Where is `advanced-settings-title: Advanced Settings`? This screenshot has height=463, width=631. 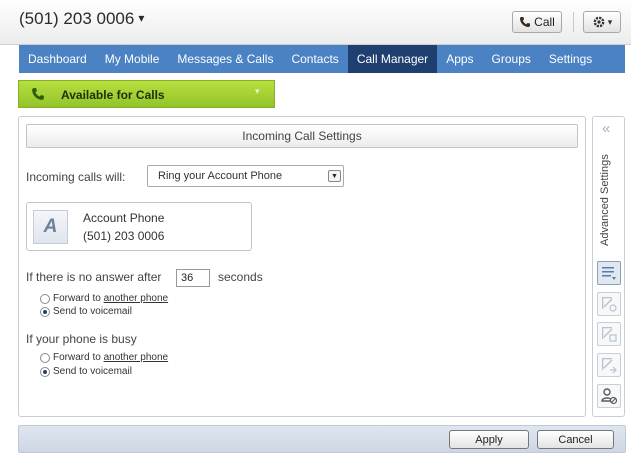
advanced-settings-title: Advanced Settings is located at coordinates (605, 200).